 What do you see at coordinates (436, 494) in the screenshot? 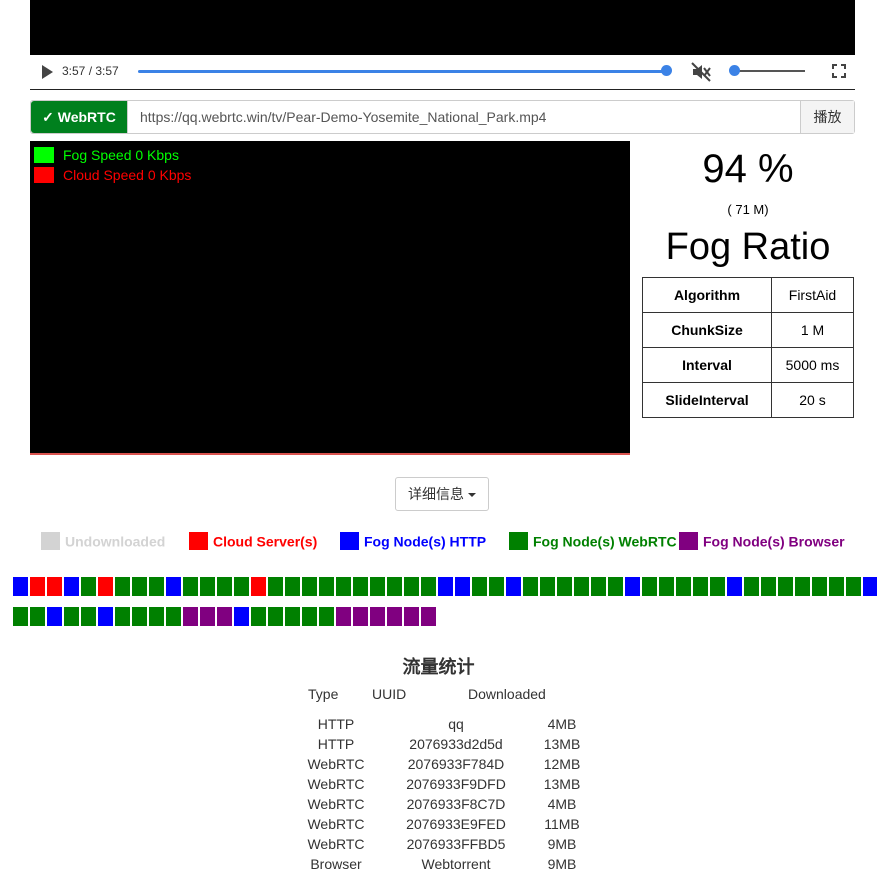
I see `details-label: 详细信息` at bounding box center [436, 494].